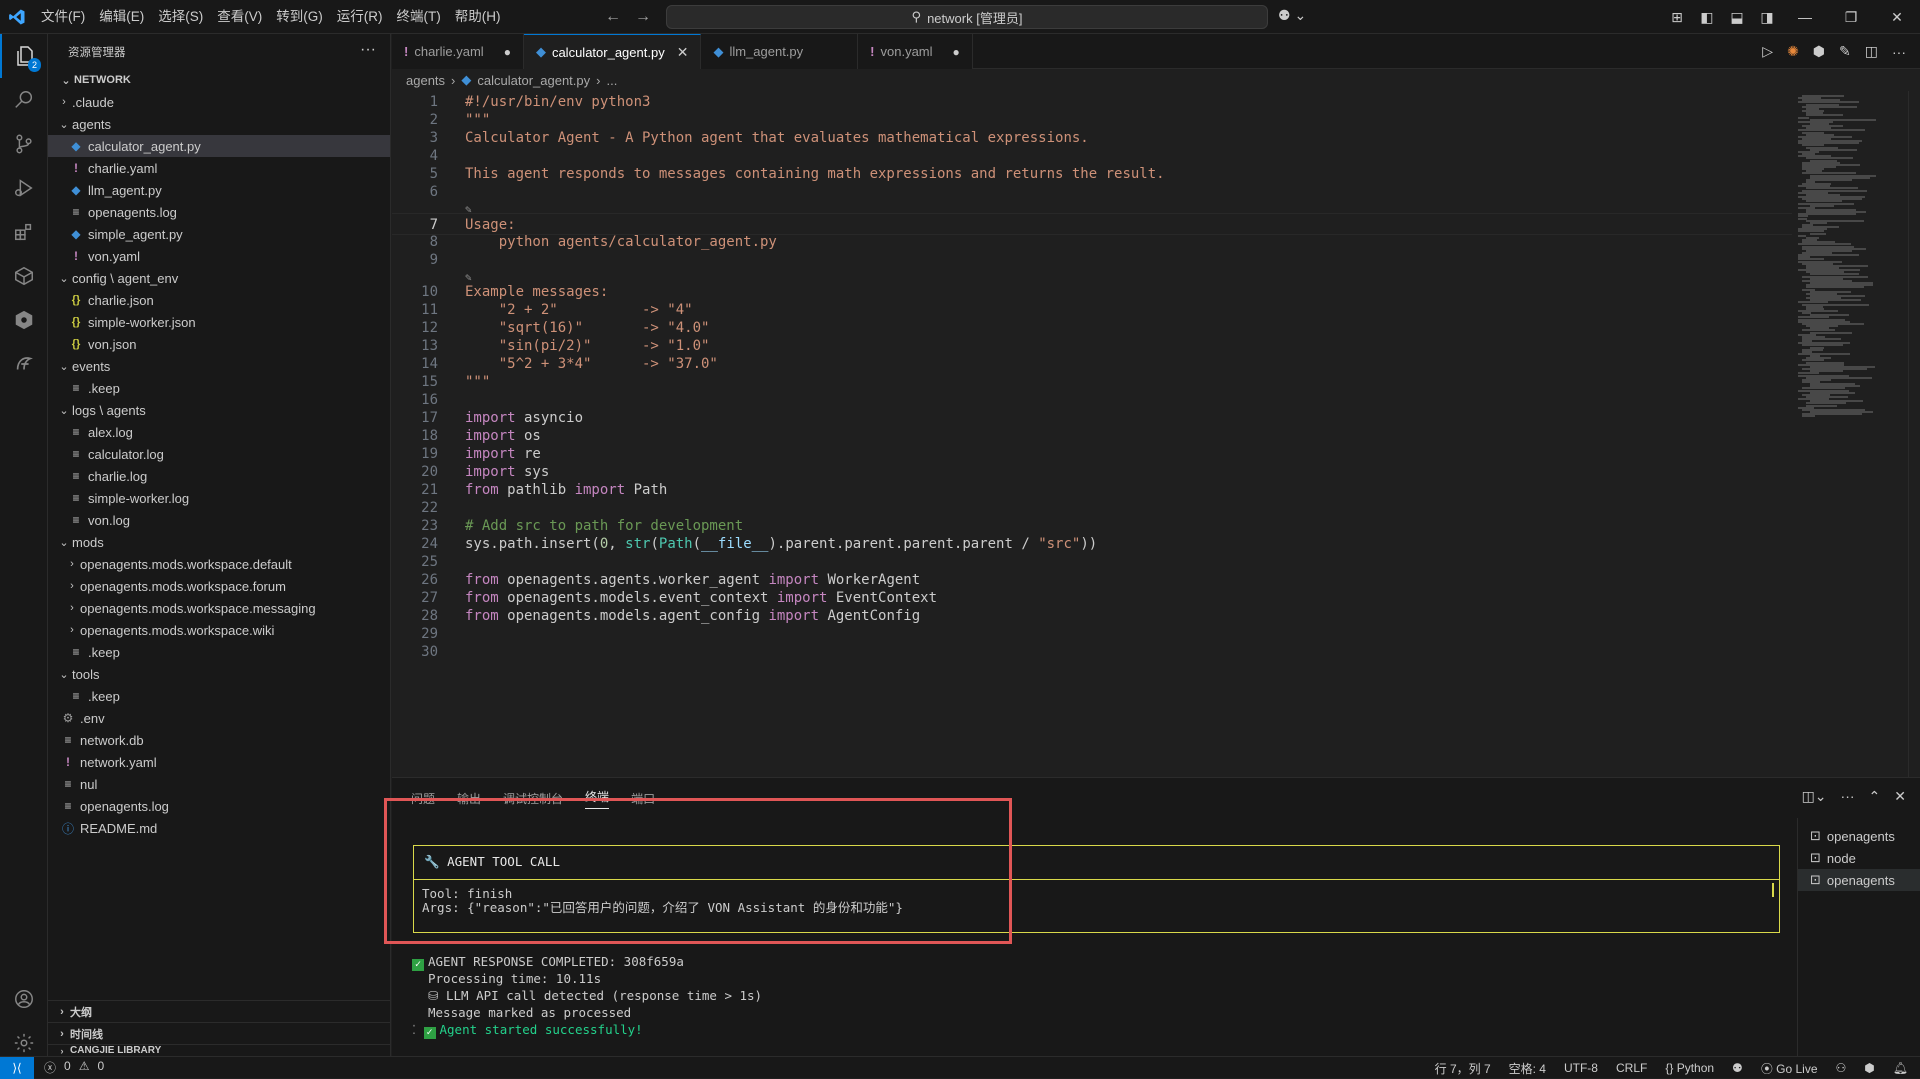 The image size is (1920, 1079). What do you see at coordinates (1463, 1068) in the screenshot?
I see `cursor-position: 行 7，列 7` at bounding box center [1463, 1068].